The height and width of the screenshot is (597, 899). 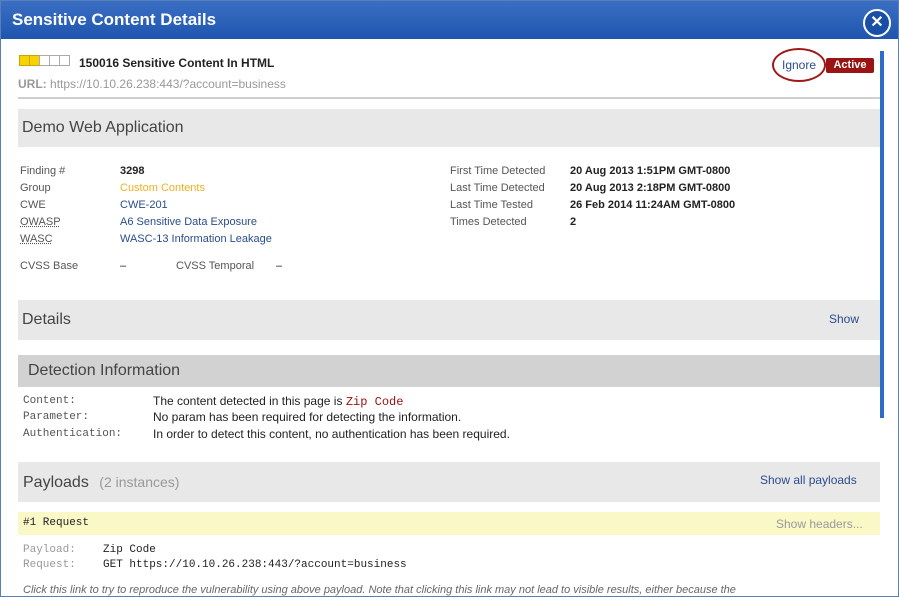 I want to click on close-icon: ✕, so click(x=877, y=22).